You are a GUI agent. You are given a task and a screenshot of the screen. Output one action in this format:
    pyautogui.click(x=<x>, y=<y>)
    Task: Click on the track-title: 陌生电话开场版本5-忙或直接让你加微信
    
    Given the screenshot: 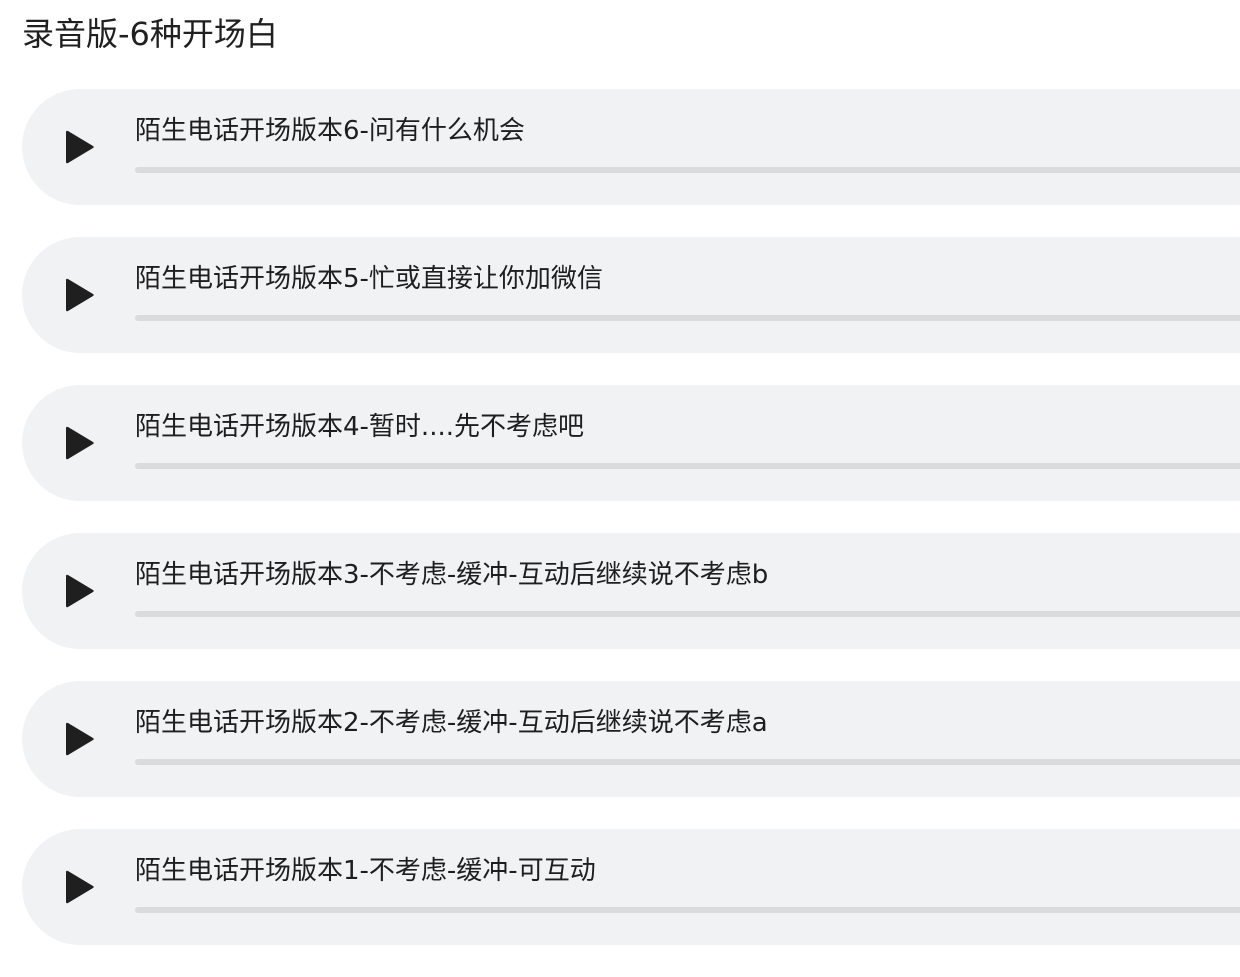 What is the action you would take?
    pyautogui.click(x=369, y=279)
    